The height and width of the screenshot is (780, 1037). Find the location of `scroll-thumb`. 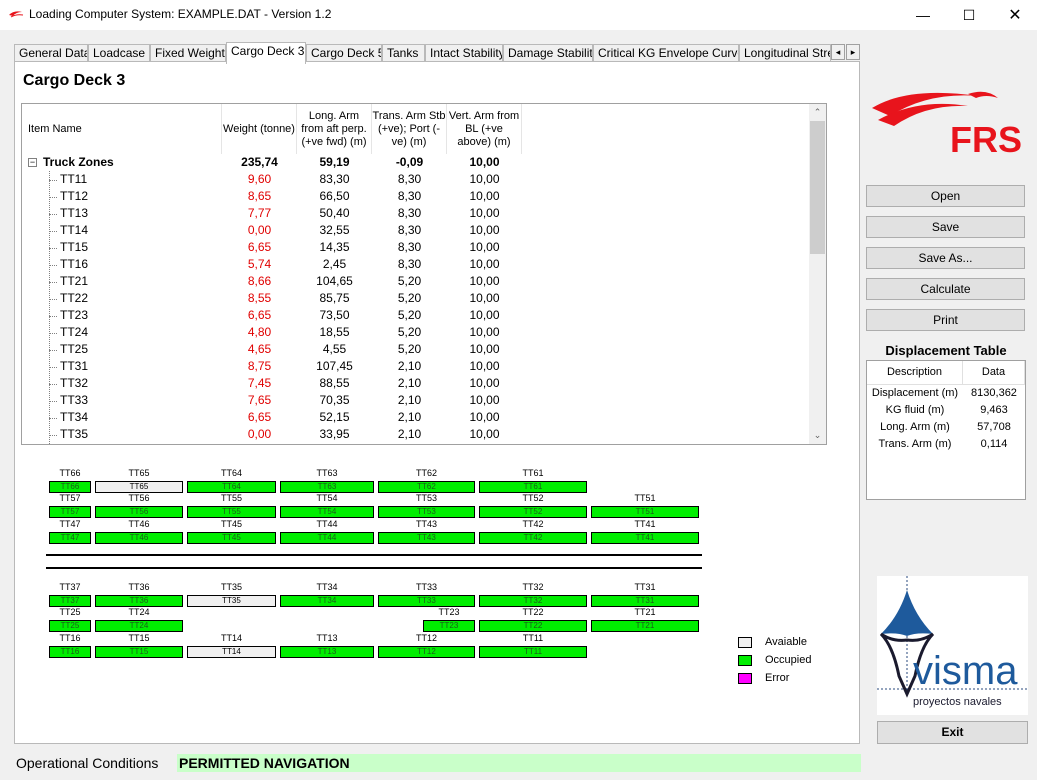

scroll-thumb is located at coordinates (817, 187).